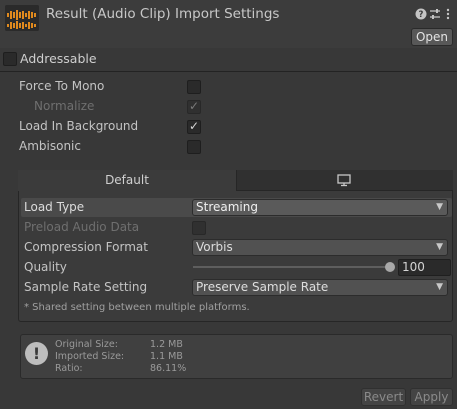  What do you see at coordinates (86, 344) in the screenshot?
I see `original-size-label: Original Size:` at bounding box center [86, 344].